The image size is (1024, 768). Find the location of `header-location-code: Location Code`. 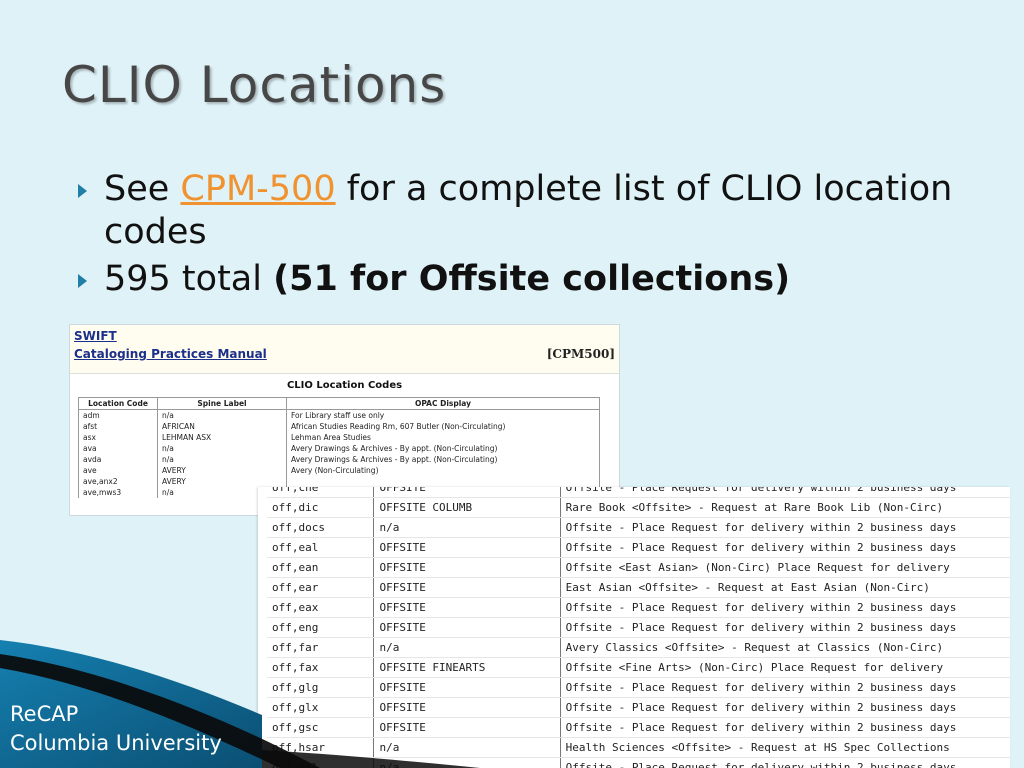

header-location-code: Location Code is located at coordinates (118, 403).